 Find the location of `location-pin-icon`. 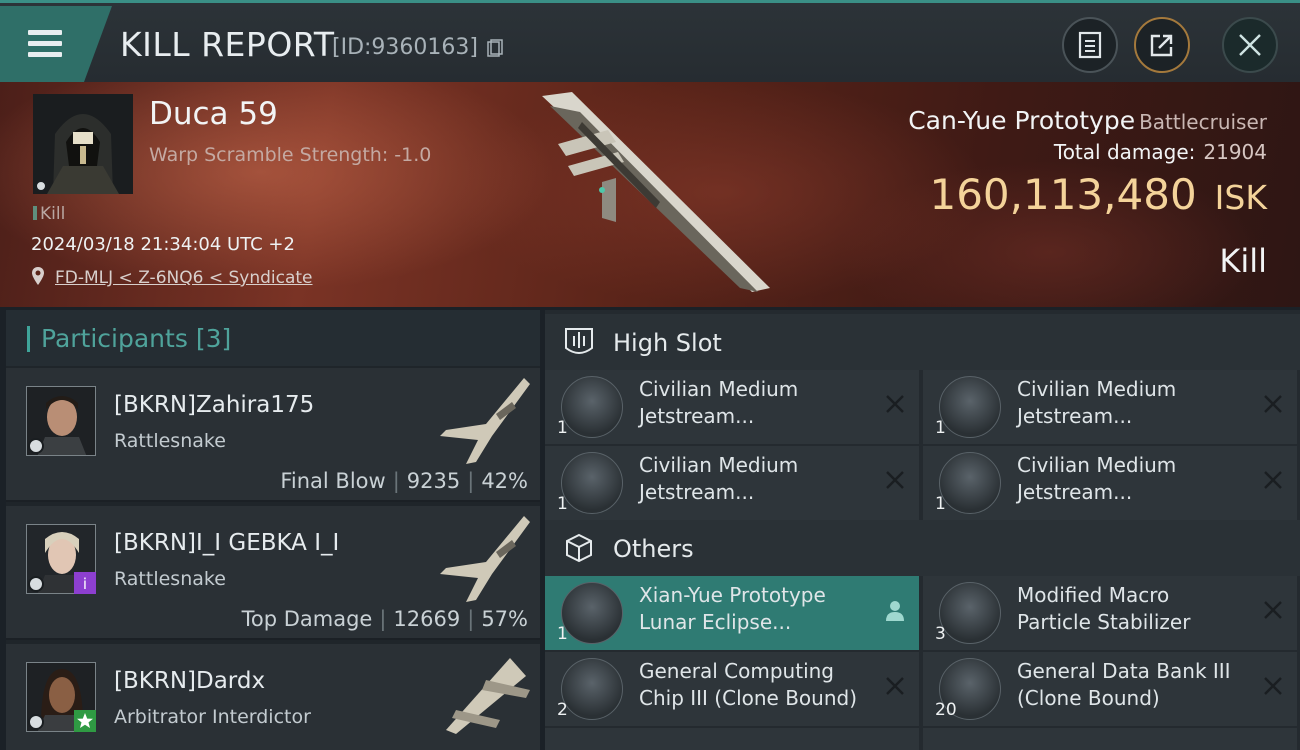

location-pin-icon is located at coordinates (38, 276).